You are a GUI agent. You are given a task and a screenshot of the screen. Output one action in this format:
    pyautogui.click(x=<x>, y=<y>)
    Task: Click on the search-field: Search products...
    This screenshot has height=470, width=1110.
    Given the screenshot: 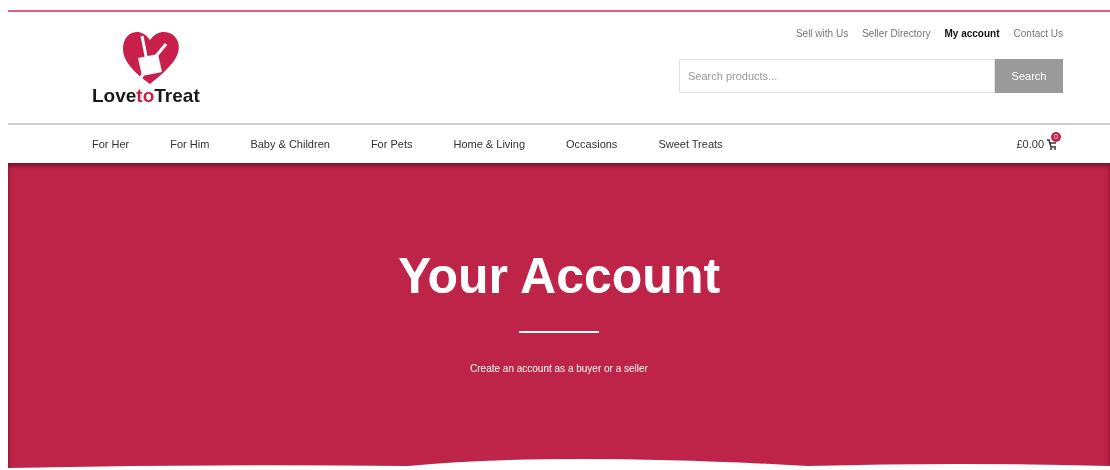 What is the action you would take?
    pyautogui.click(x=837, y=76)
    